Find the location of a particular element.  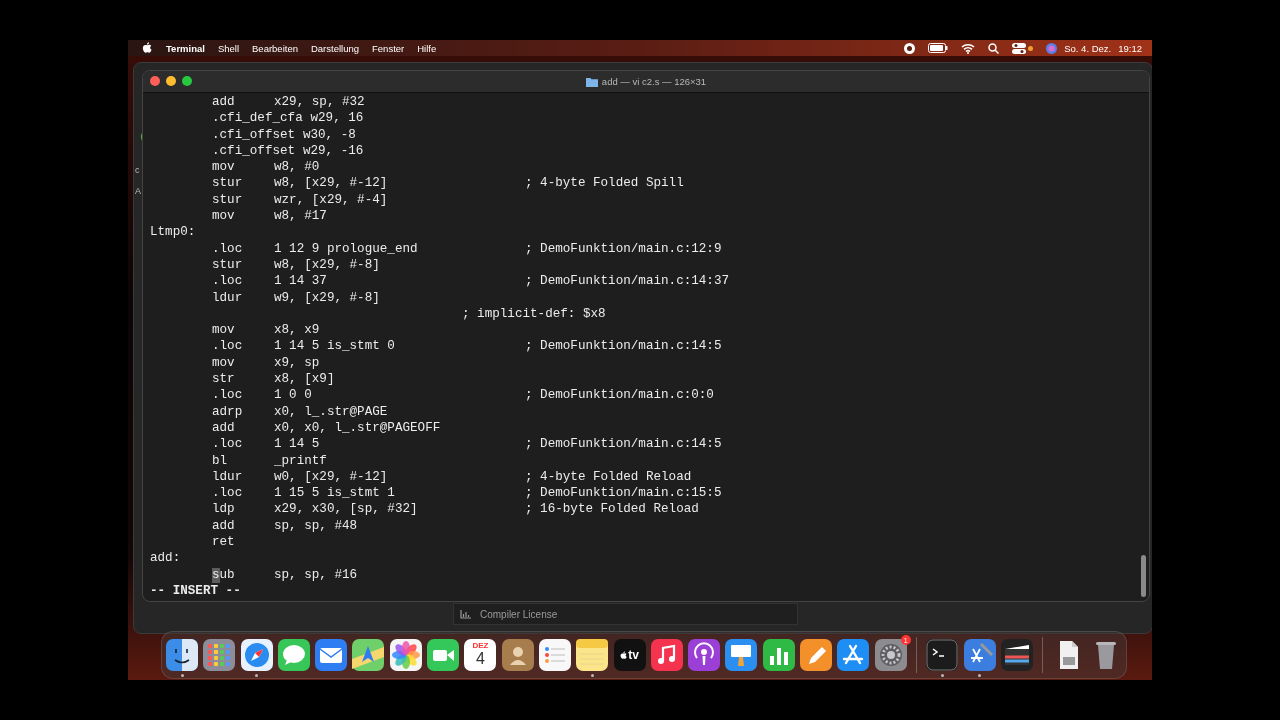

finder-icon is located at coordinates (182, 655).